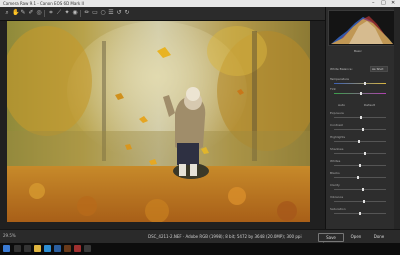 The height and width of the screenshot is (255, 400). What do you see at coordinates (67, 248) in the screenshot?
I see `bridge-icon` at bounding box center [67, 248].